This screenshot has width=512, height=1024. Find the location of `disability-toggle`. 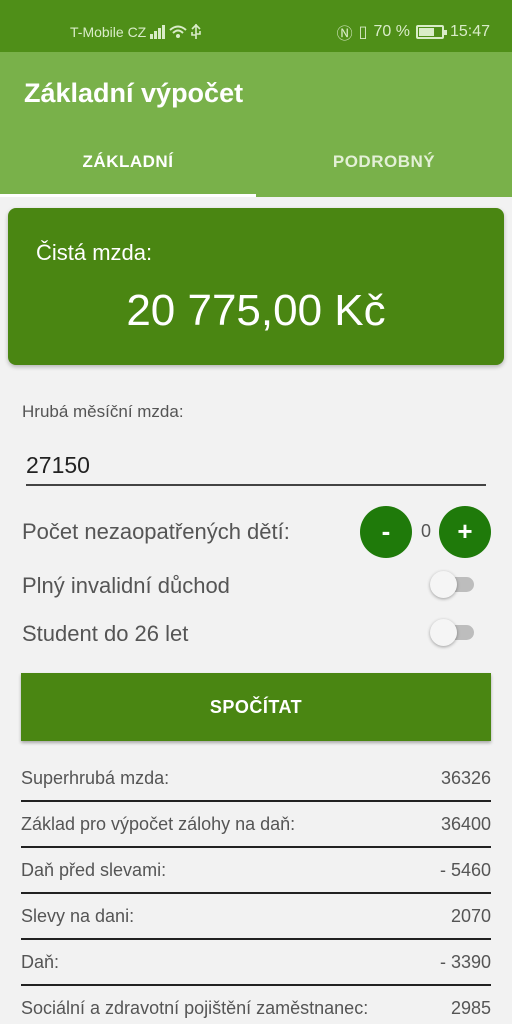

disability-toggle is located at coordinates (453, 584).